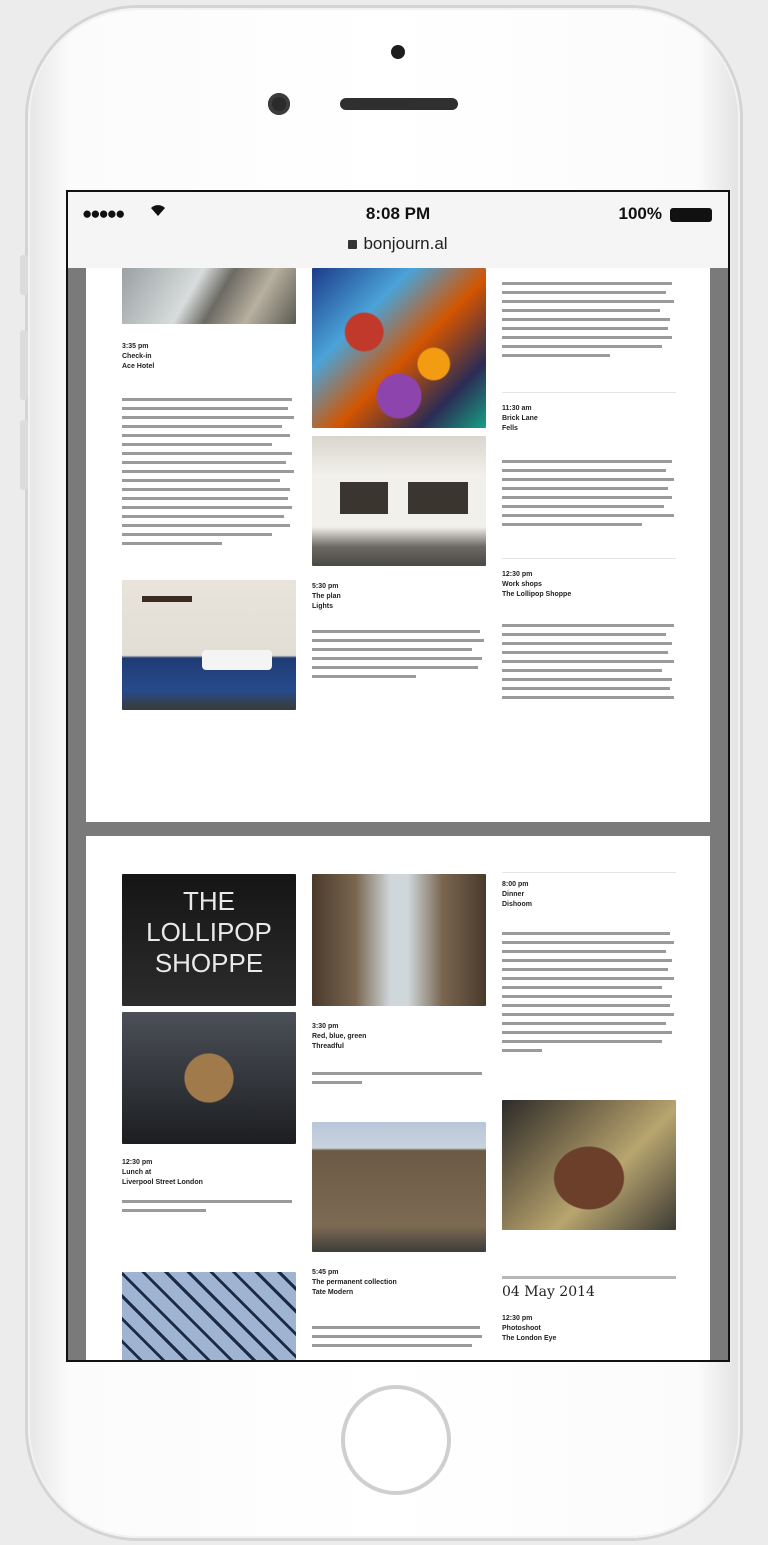 The width and height of the screenshot is (768, 1545). What do you see at coordinates (588, 661) in the screenshot?
I see `text-block-work-shops` at bounding box center [588, 661].